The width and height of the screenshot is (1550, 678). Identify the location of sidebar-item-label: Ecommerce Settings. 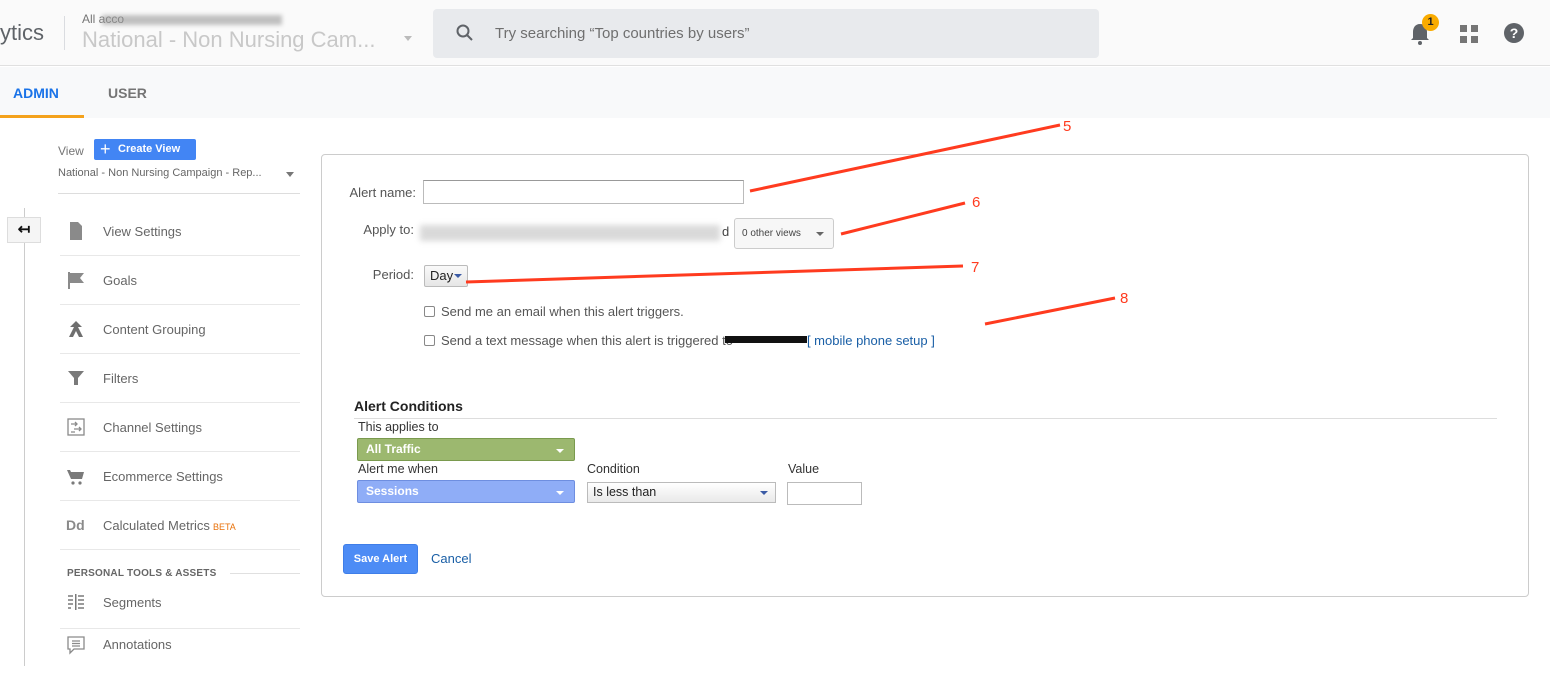
(163, 476).